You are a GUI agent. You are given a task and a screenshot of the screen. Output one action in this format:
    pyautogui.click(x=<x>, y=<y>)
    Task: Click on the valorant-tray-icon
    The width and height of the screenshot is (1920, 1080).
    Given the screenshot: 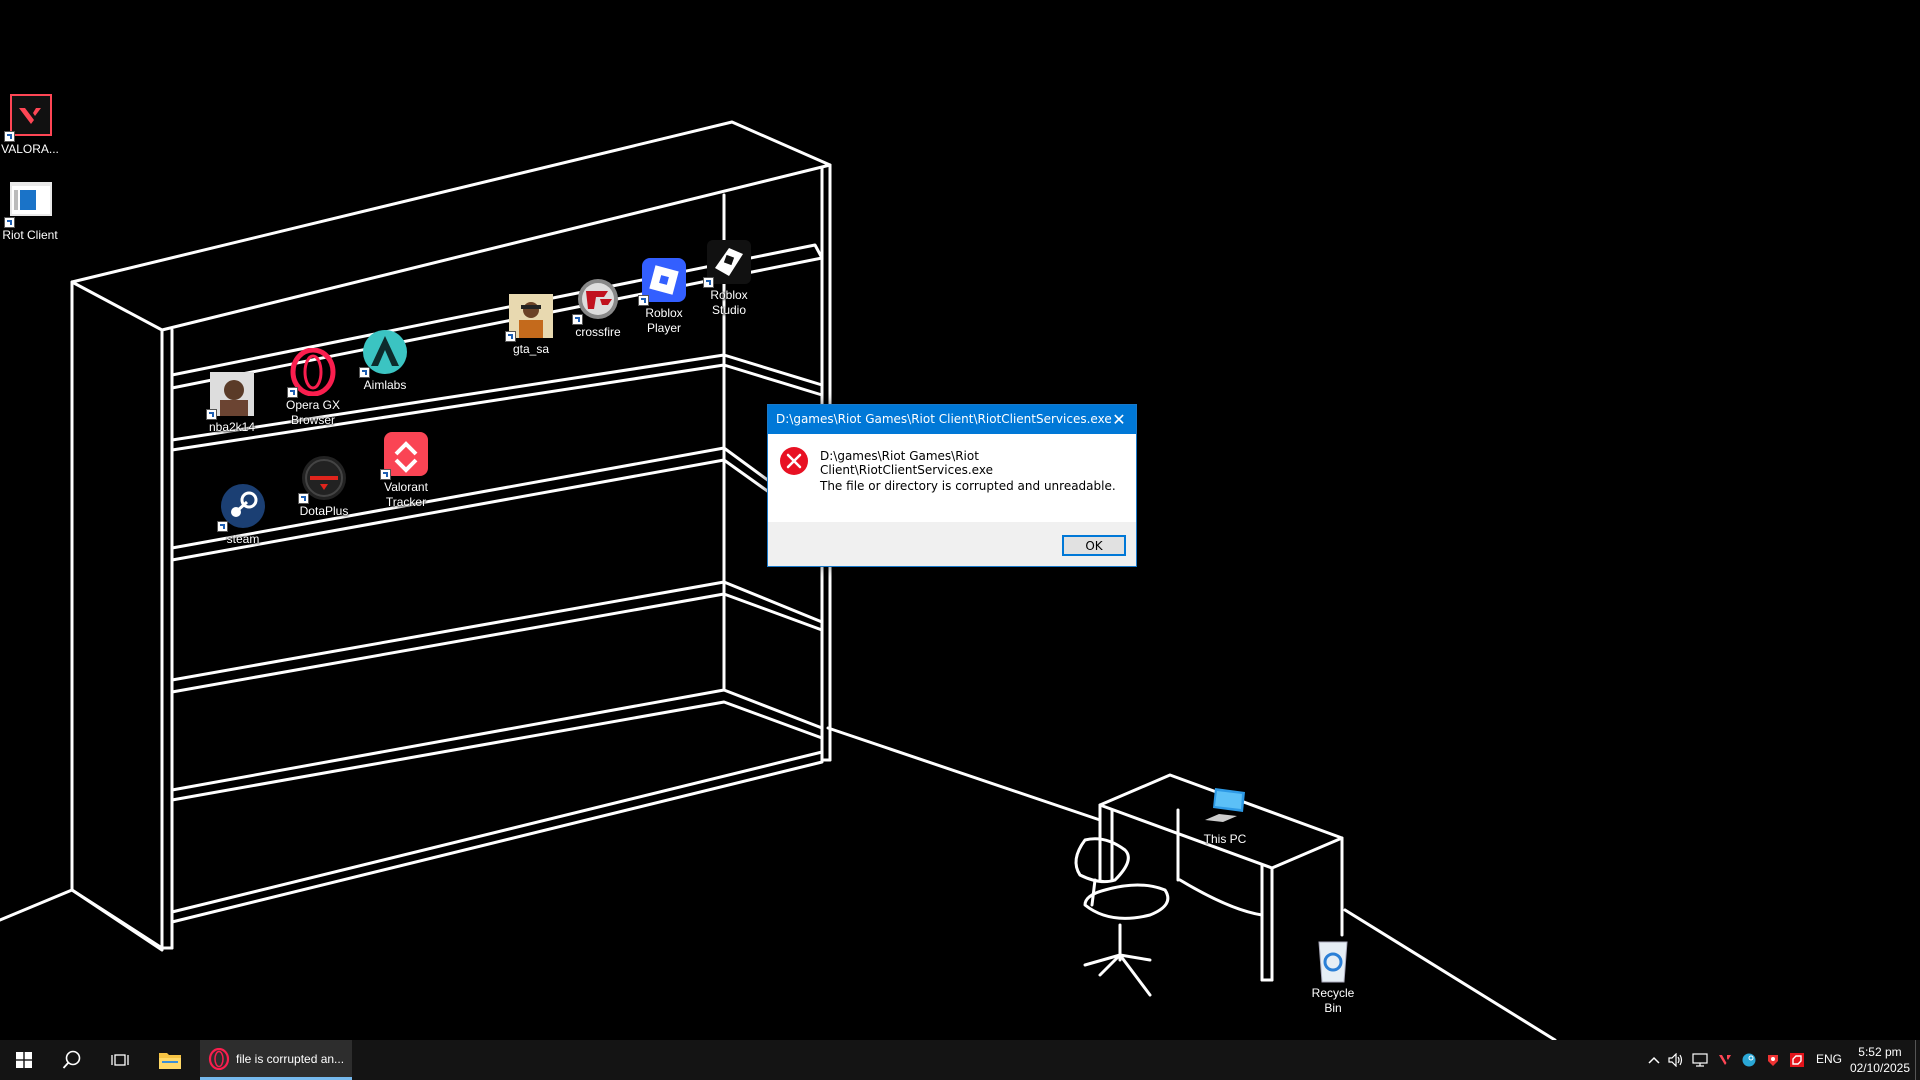 What is the action you would take?
    pyautogui.click(x=1725, y=1060)
    